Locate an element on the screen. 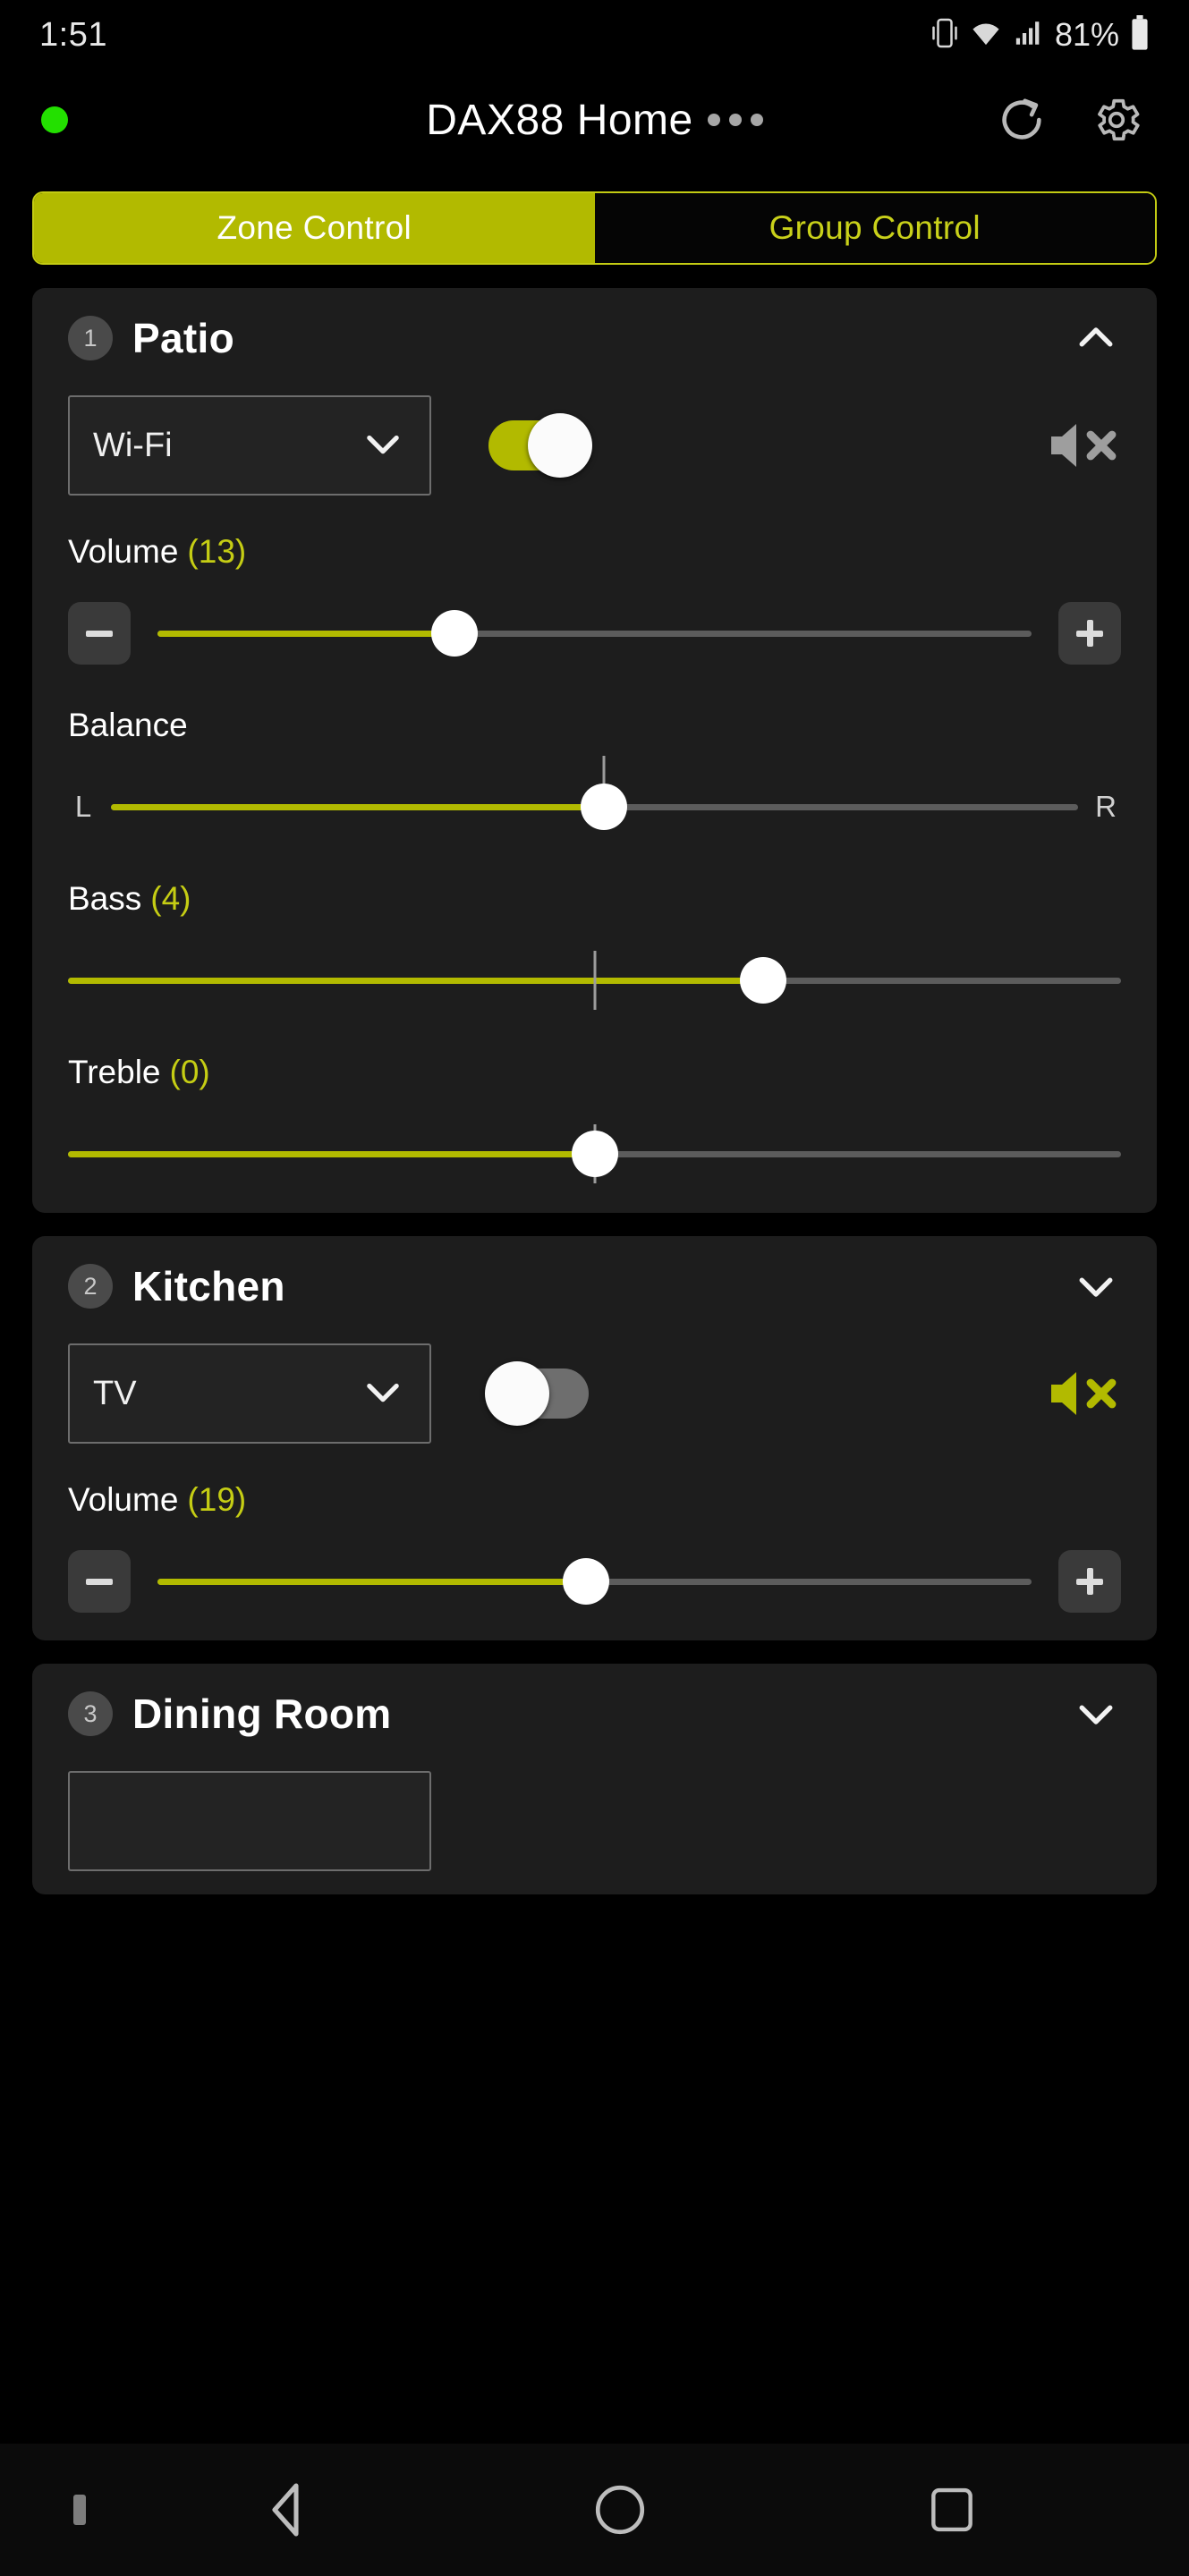 Image resolution: width=1189 pixels, height=2576 pixels. volume-plus-button-patio is located at coordinates (1089, 633).